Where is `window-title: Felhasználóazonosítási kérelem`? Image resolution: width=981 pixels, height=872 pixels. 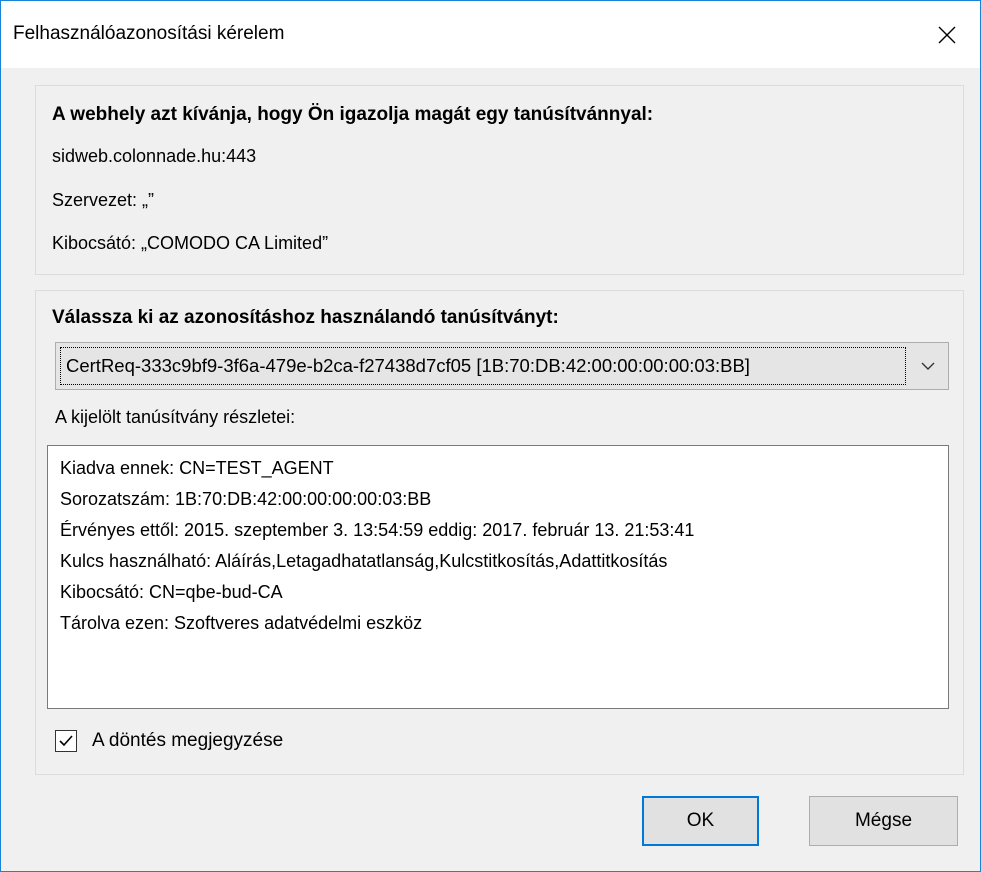
window-title: Felhasználóazonosítási kérelem is located at coordinates (149, 33).